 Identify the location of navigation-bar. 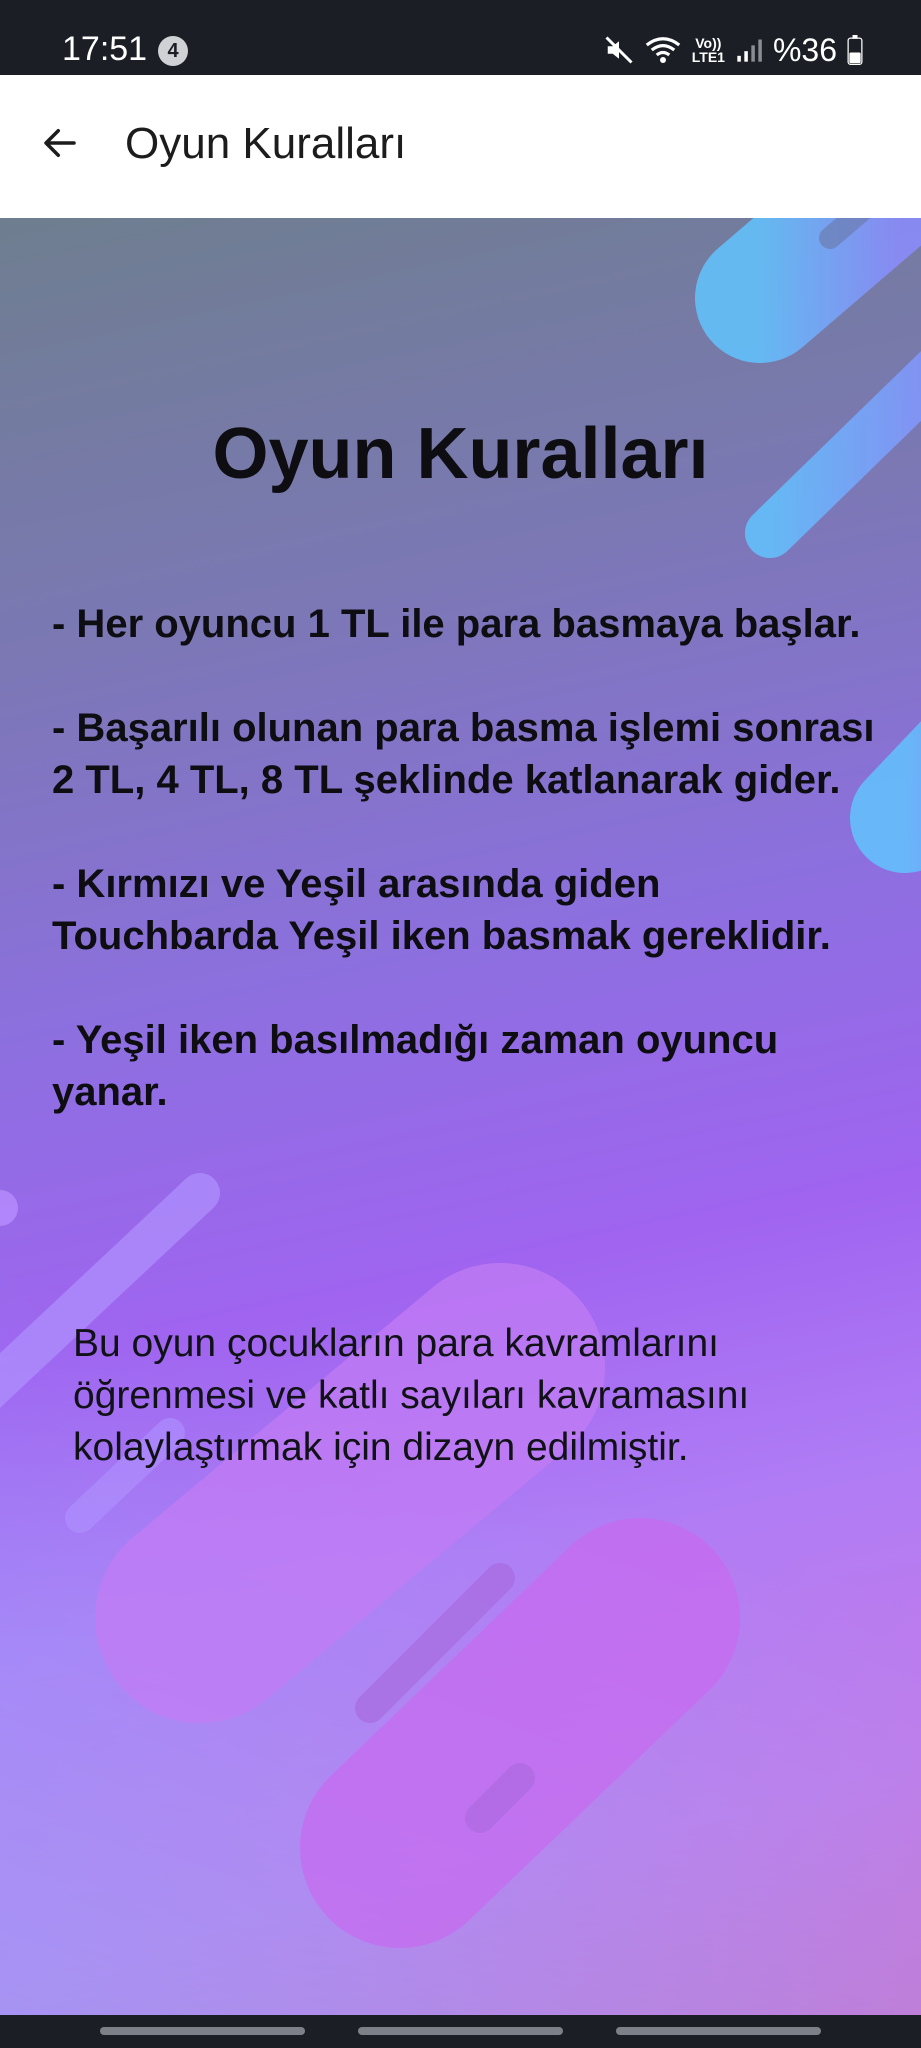
(460, 2031).